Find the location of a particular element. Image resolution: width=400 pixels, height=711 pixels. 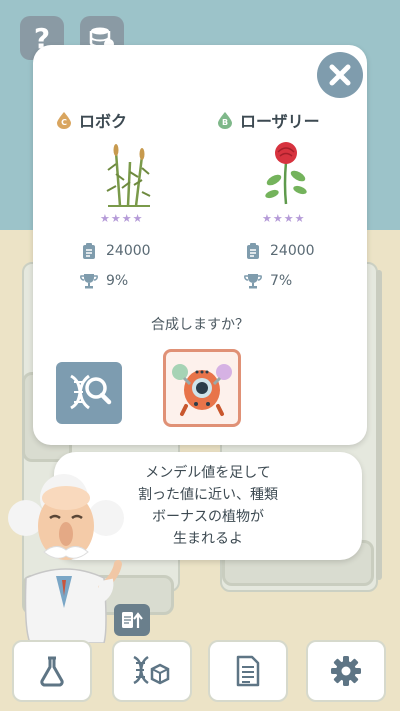

rose-plant-image is located at coordinates (286, 173).